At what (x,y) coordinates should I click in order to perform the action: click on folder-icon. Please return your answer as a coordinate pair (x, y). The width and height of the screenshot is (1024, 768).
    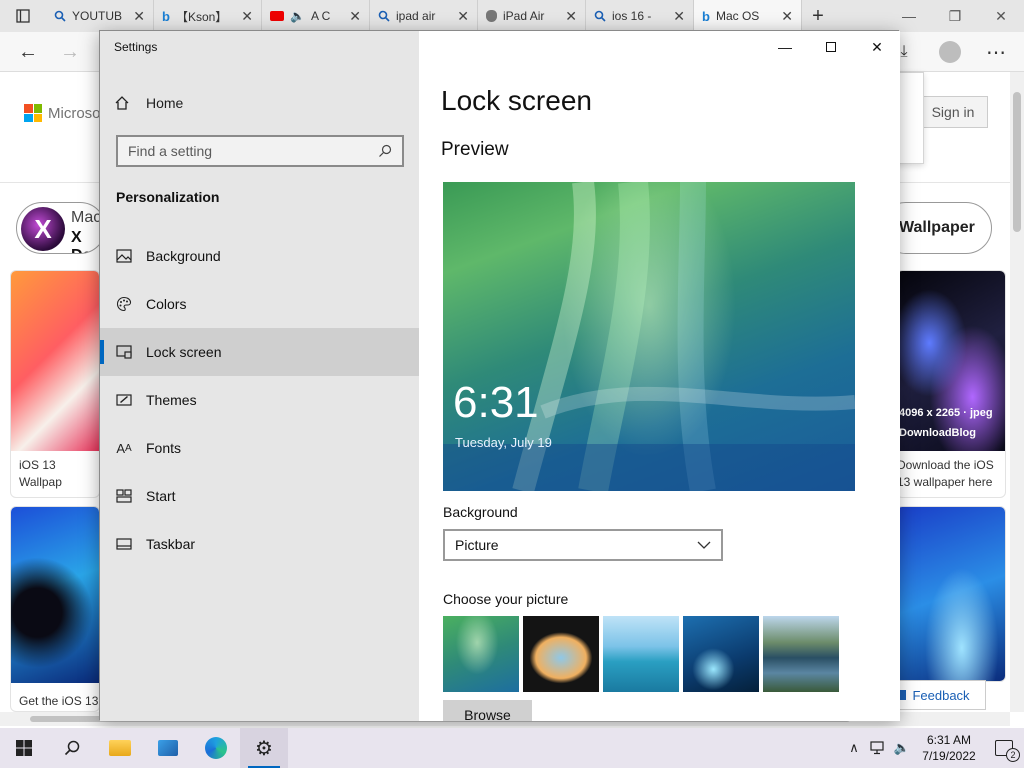
    Looking at the image, I should click on (120, 748).